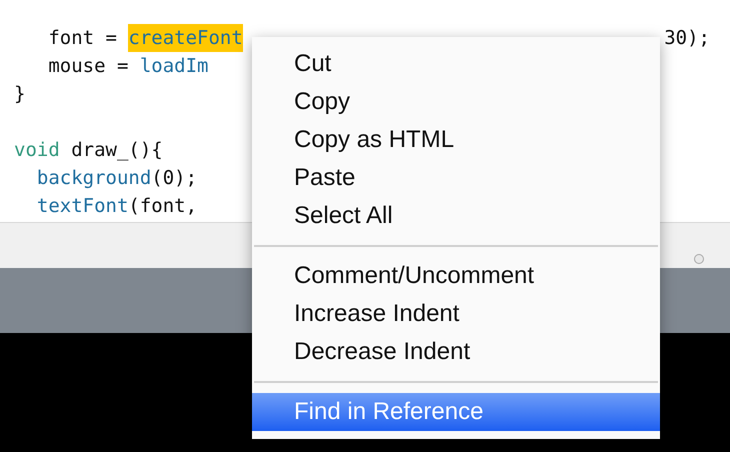 Image resolution: width=730 pixels, height=452 pixels. What do you see at coordinates (456, 178) in the screenshot?
I see `menu-item: Paste` at bounding box center [456, 178].